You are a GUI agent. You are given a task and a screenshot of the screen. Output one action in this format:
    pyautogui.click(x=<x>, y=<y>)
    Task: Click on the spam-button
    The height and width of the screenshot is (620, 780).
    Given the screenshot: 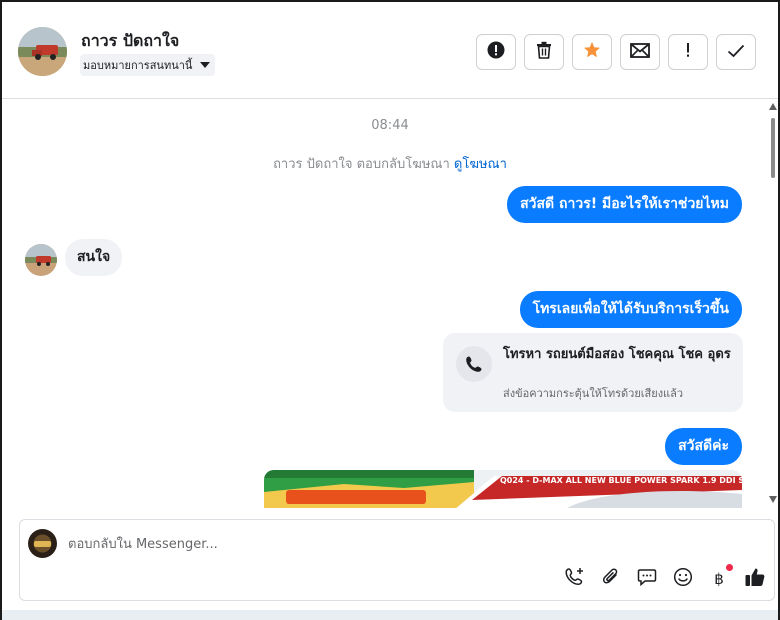 What is the action you would take?
    pyautogui.click(x=496, y=52)
    